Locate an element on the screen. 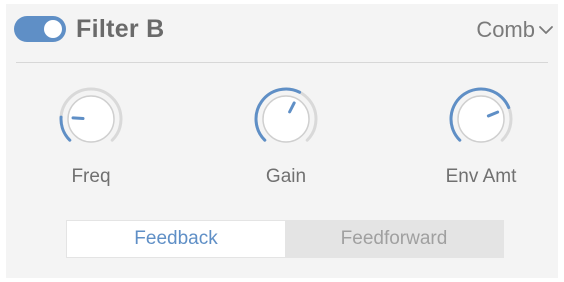 The image size is (564, 282). knob-env-amt: Env Amt is located at coordinates (481, 141).